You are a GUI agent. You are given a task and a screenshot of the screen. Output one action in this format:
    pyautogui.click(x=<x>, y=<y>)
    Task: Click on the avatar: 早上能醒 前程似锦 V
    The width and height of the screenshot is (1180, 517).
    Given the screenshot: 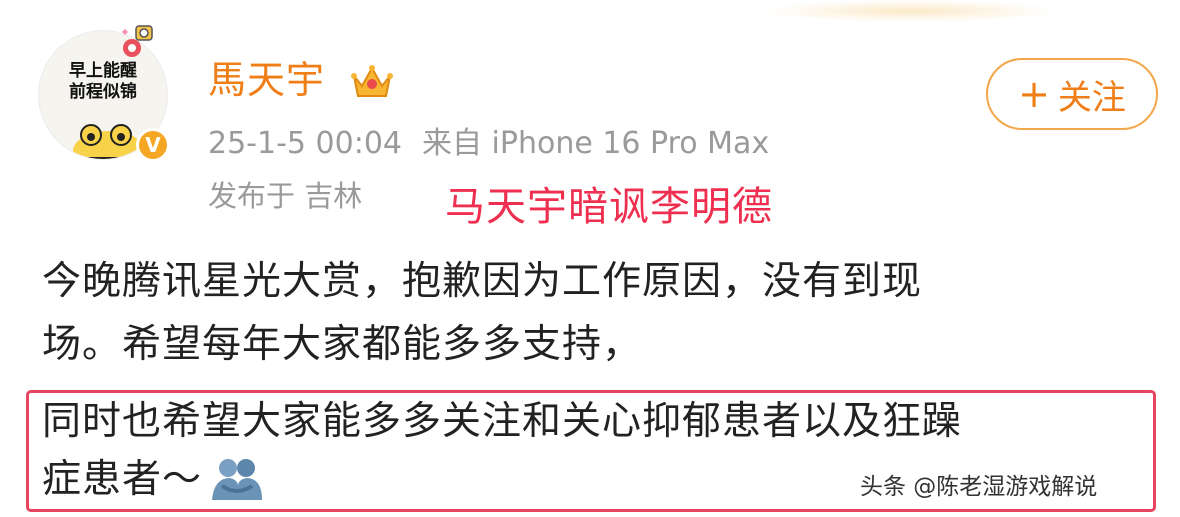 What is the action you would take?
    pyautogui.click(x=105, y=95)
    